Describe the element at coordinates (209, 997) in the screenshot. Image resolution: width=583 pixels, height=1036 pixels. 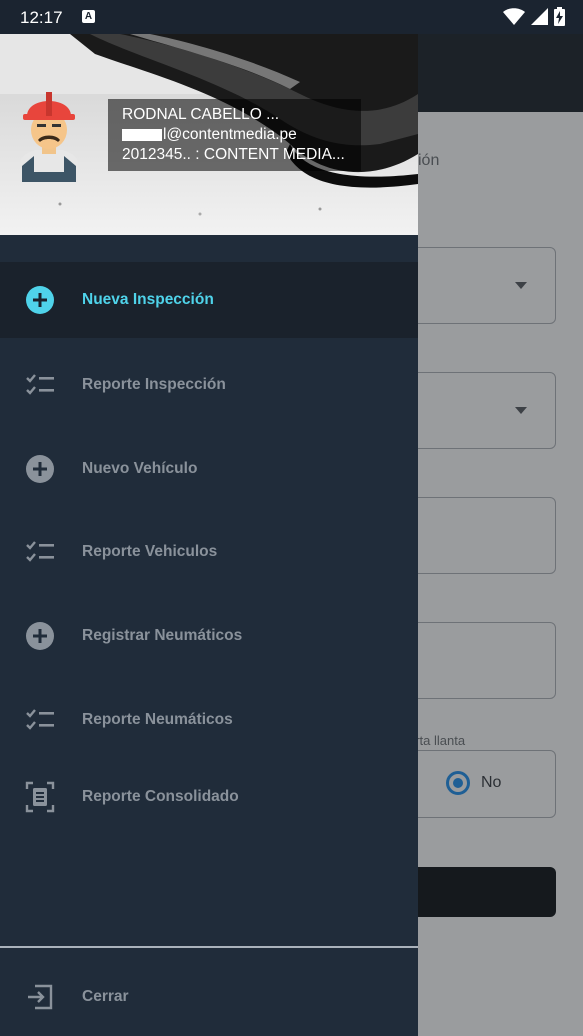
I see `menu-item-cerrar: Cerrar` at that location.